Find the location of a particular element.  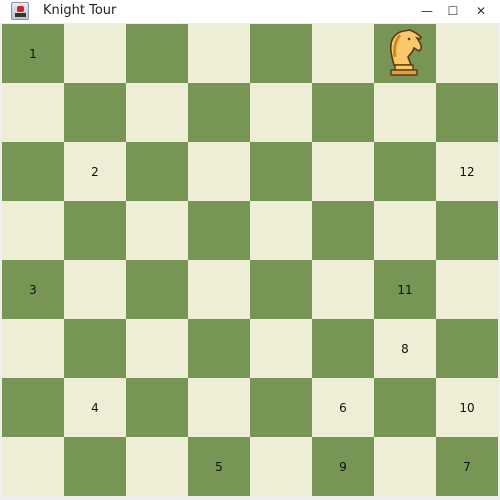

board-square: 9 is located at coordinates (343, 466).